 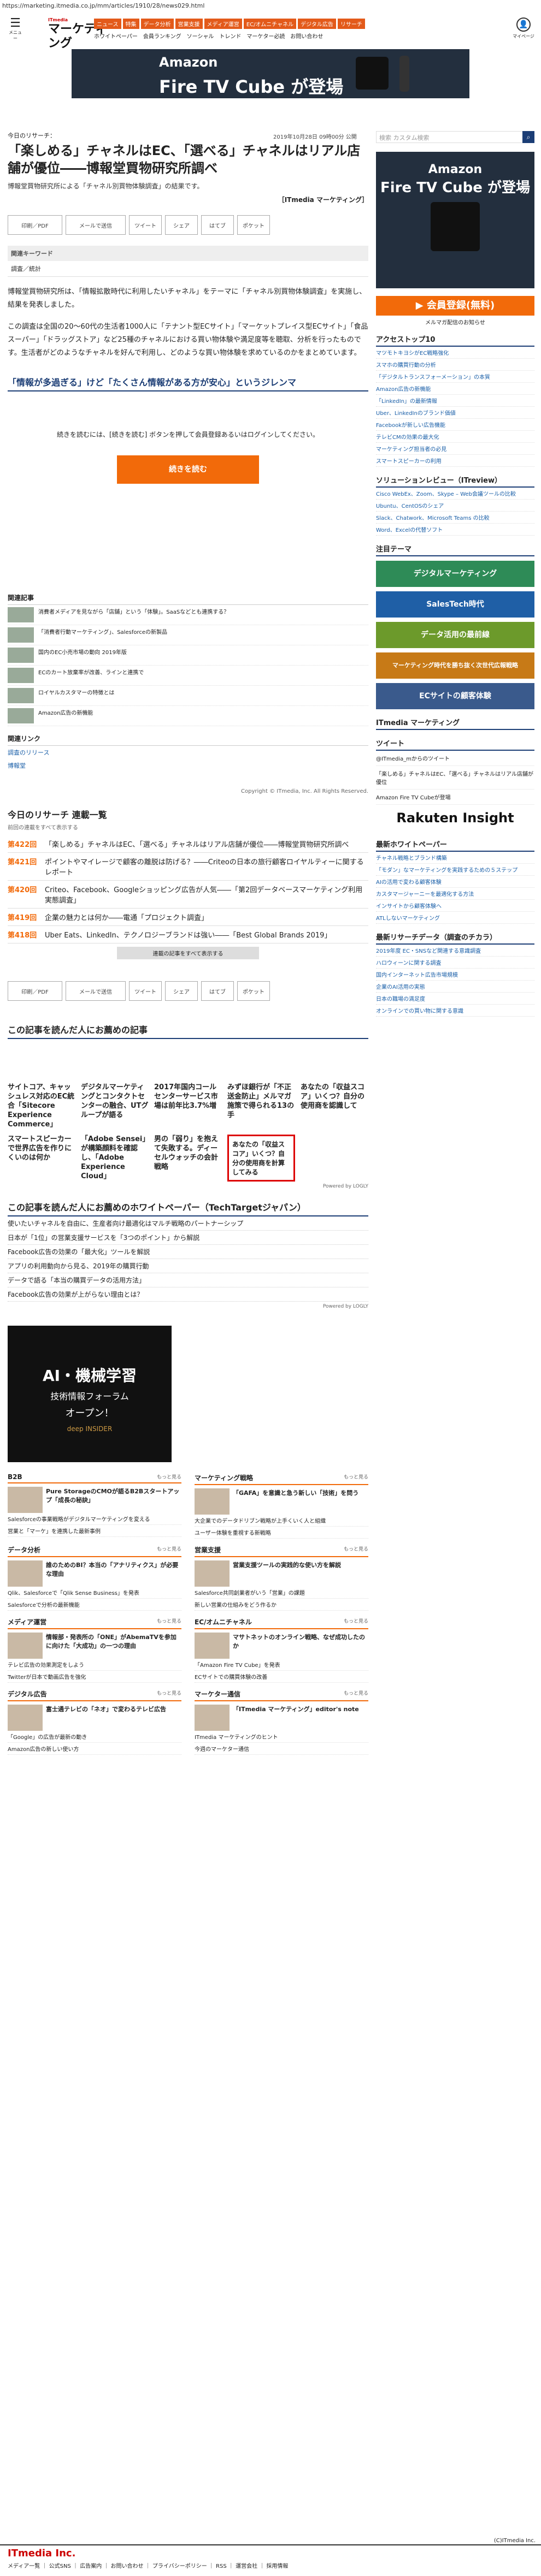 I want to click on related-item: ロイヤルカスタマーの特徴とは, so click(x=188, y=696).